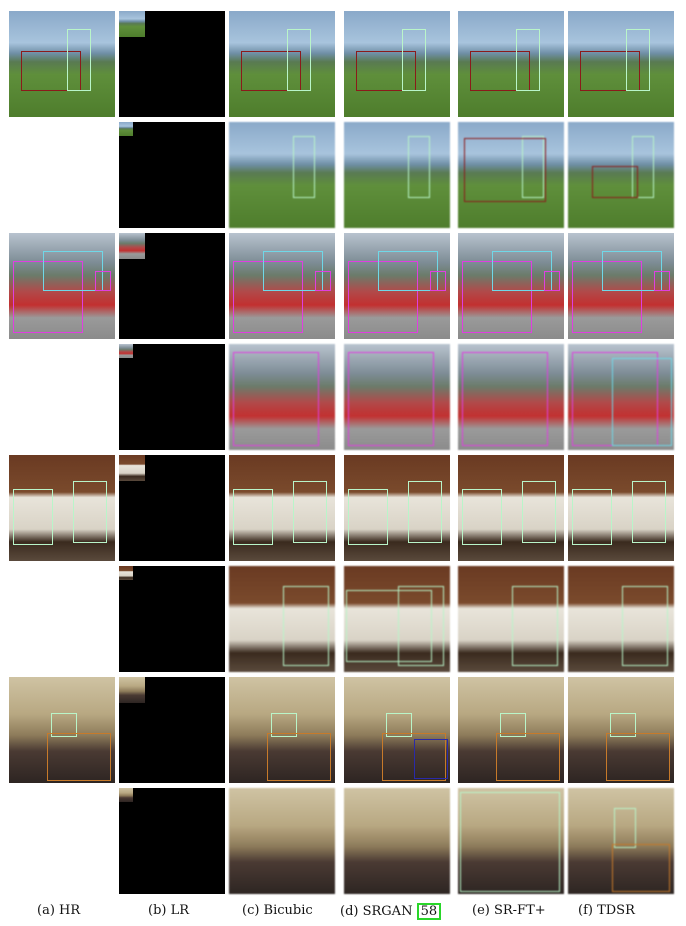 The height and width of the screenshot is (926, 686). I want to click on motorcycle-box, so click(615, 182).